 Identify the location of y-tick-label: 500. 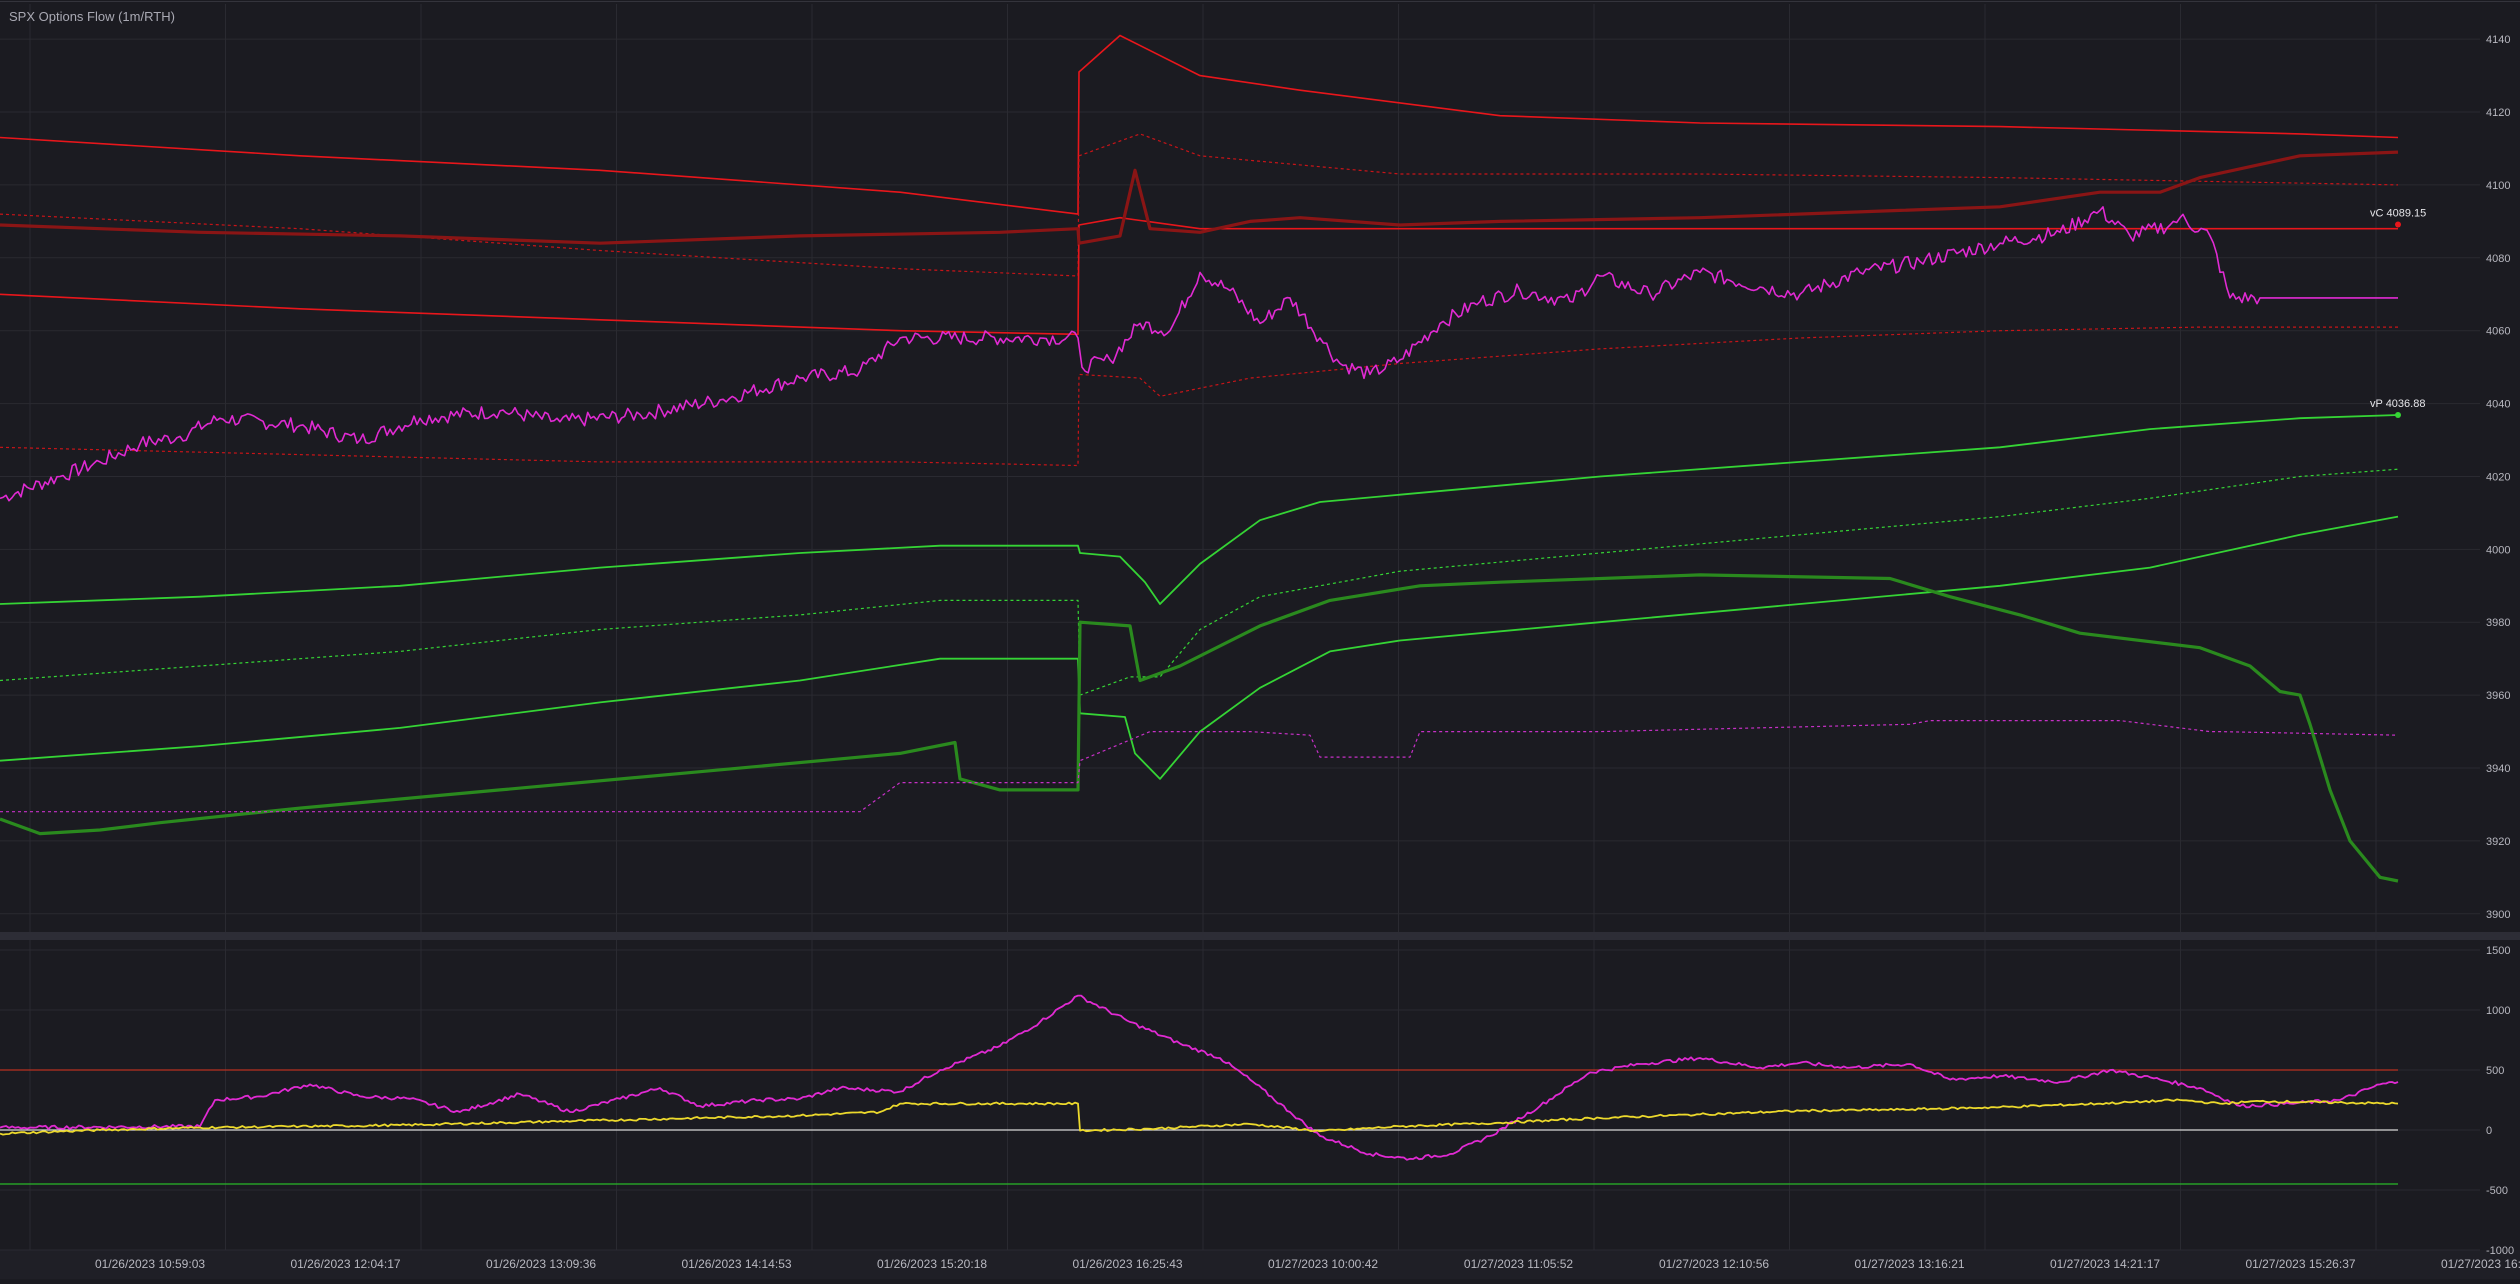
(2495, 1071).